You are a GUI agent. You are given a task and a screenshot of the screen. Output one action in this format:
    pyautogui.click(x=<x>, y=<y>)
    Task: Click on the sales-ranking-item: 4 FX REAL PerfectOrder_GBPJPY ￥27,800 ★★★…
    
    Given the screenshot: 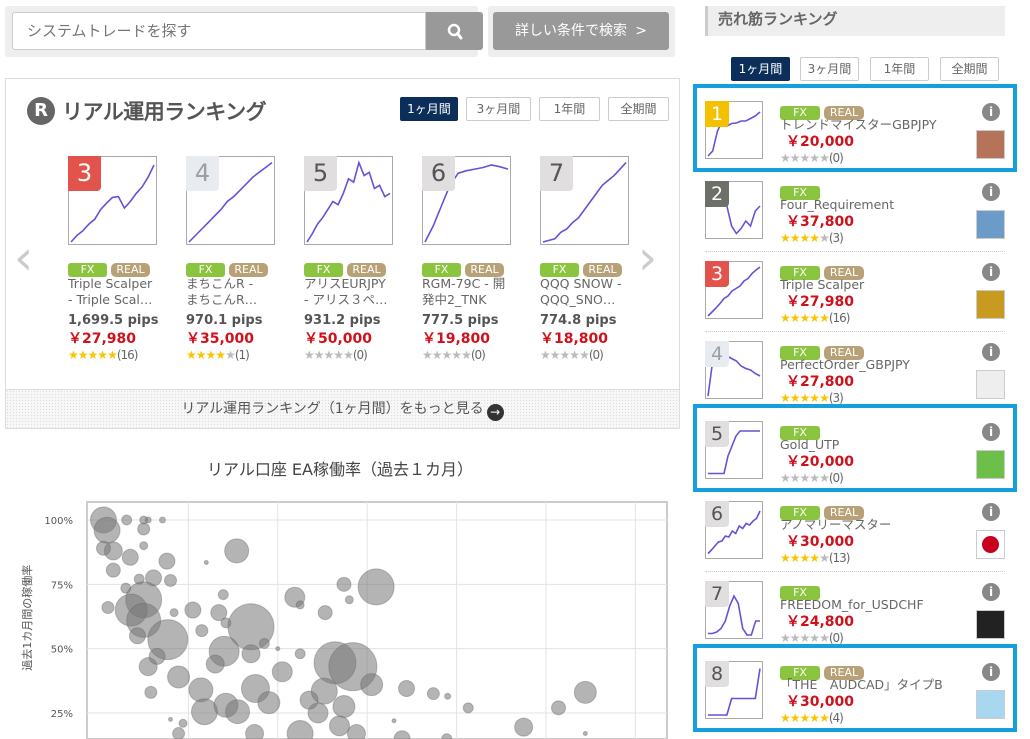 What is the action you would take?
    pyautogui.click(x=855, y=377)
    